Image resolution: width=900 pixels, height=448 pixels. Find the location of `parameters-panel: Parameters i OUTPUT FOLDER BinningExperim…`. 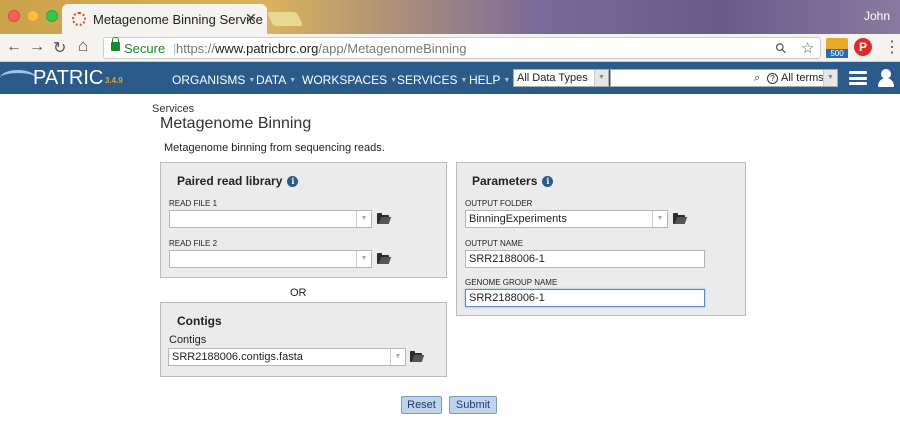

parameters-panel: Parameters i OUTPUT FOLDER BinningExperim… is located at coordinates (601, 239).